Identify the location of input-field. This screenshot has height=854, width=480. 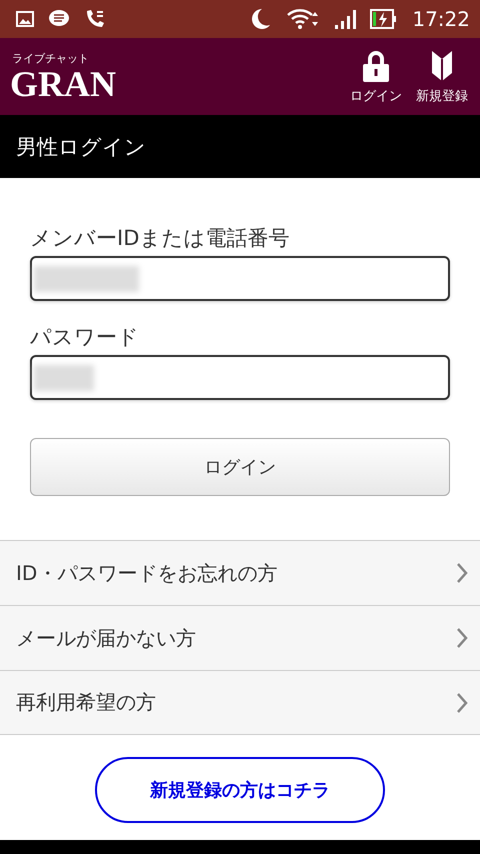
(240, 278).